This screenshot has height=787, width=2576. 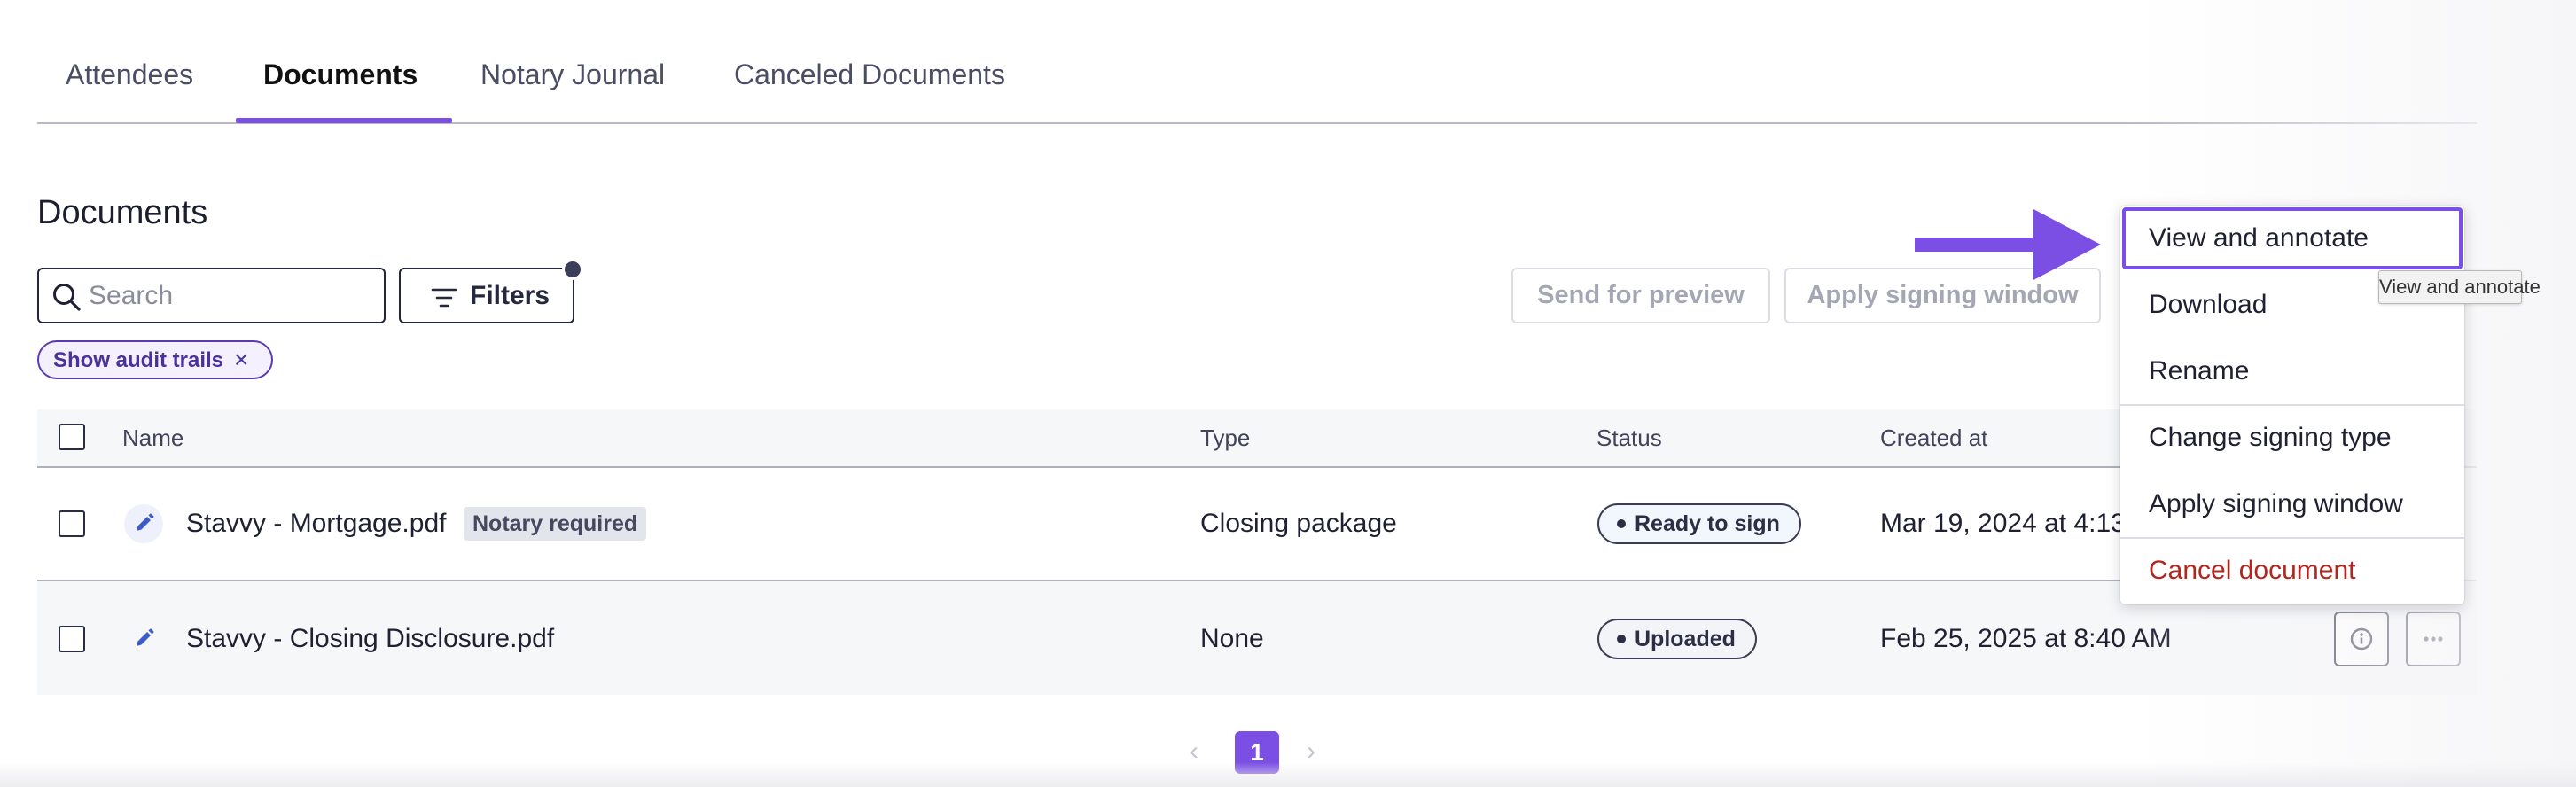 I want to click on status-badge: Ready to sign, so click(x=1699, y=523).